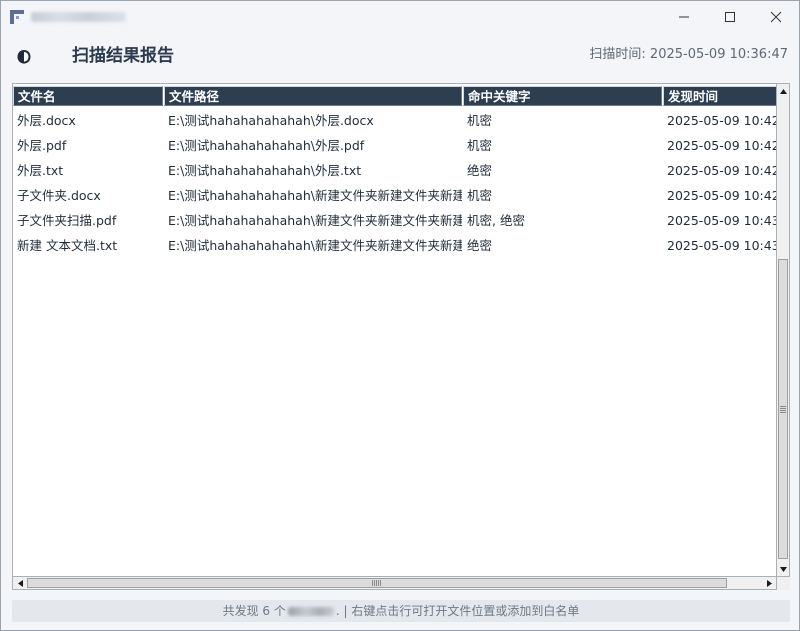 Image resolution: width=800 pixels, height=631 pixels. I want to click on close-icon, so click(776, 17).